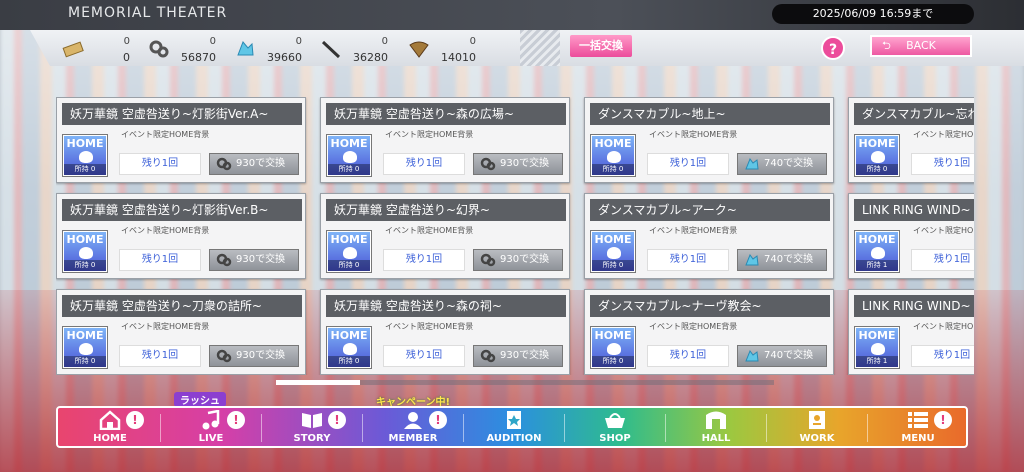 This screenshot has height=472, width=1024. What do you see at coordinates (198, 57) in the screenshot?
I see `resource-value: 56870` at bounding box center [198, 57].